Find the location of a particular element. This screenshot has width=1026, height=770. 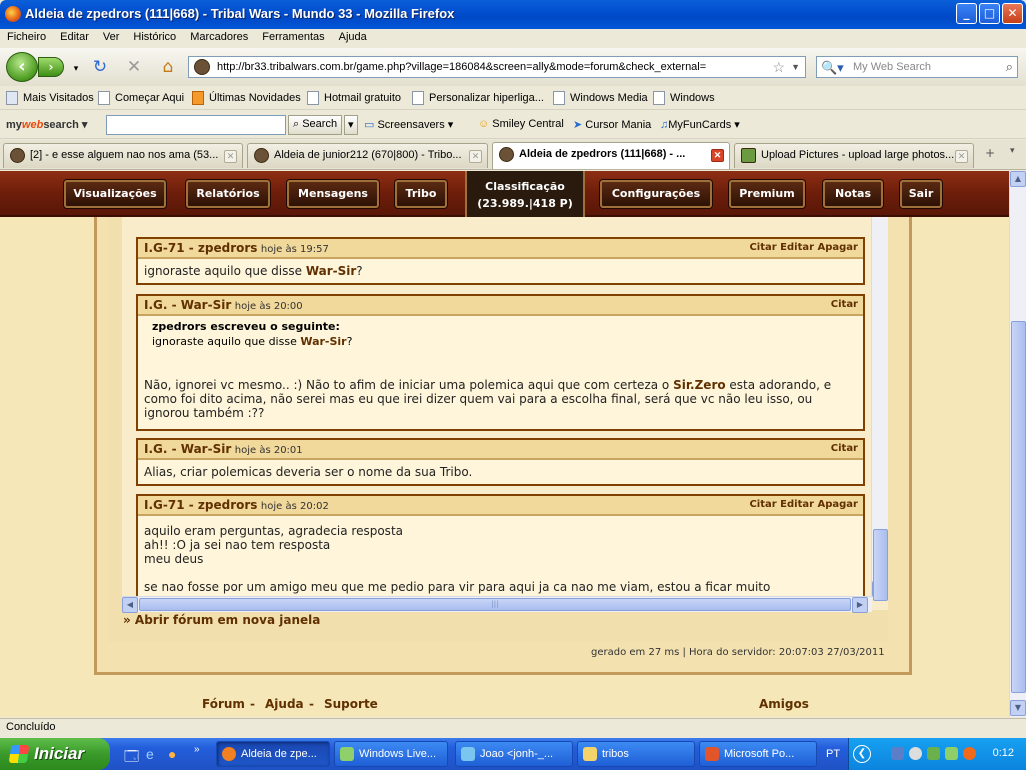

search-engine-icon: 🔍▾ is located at coordinates (832, 68).